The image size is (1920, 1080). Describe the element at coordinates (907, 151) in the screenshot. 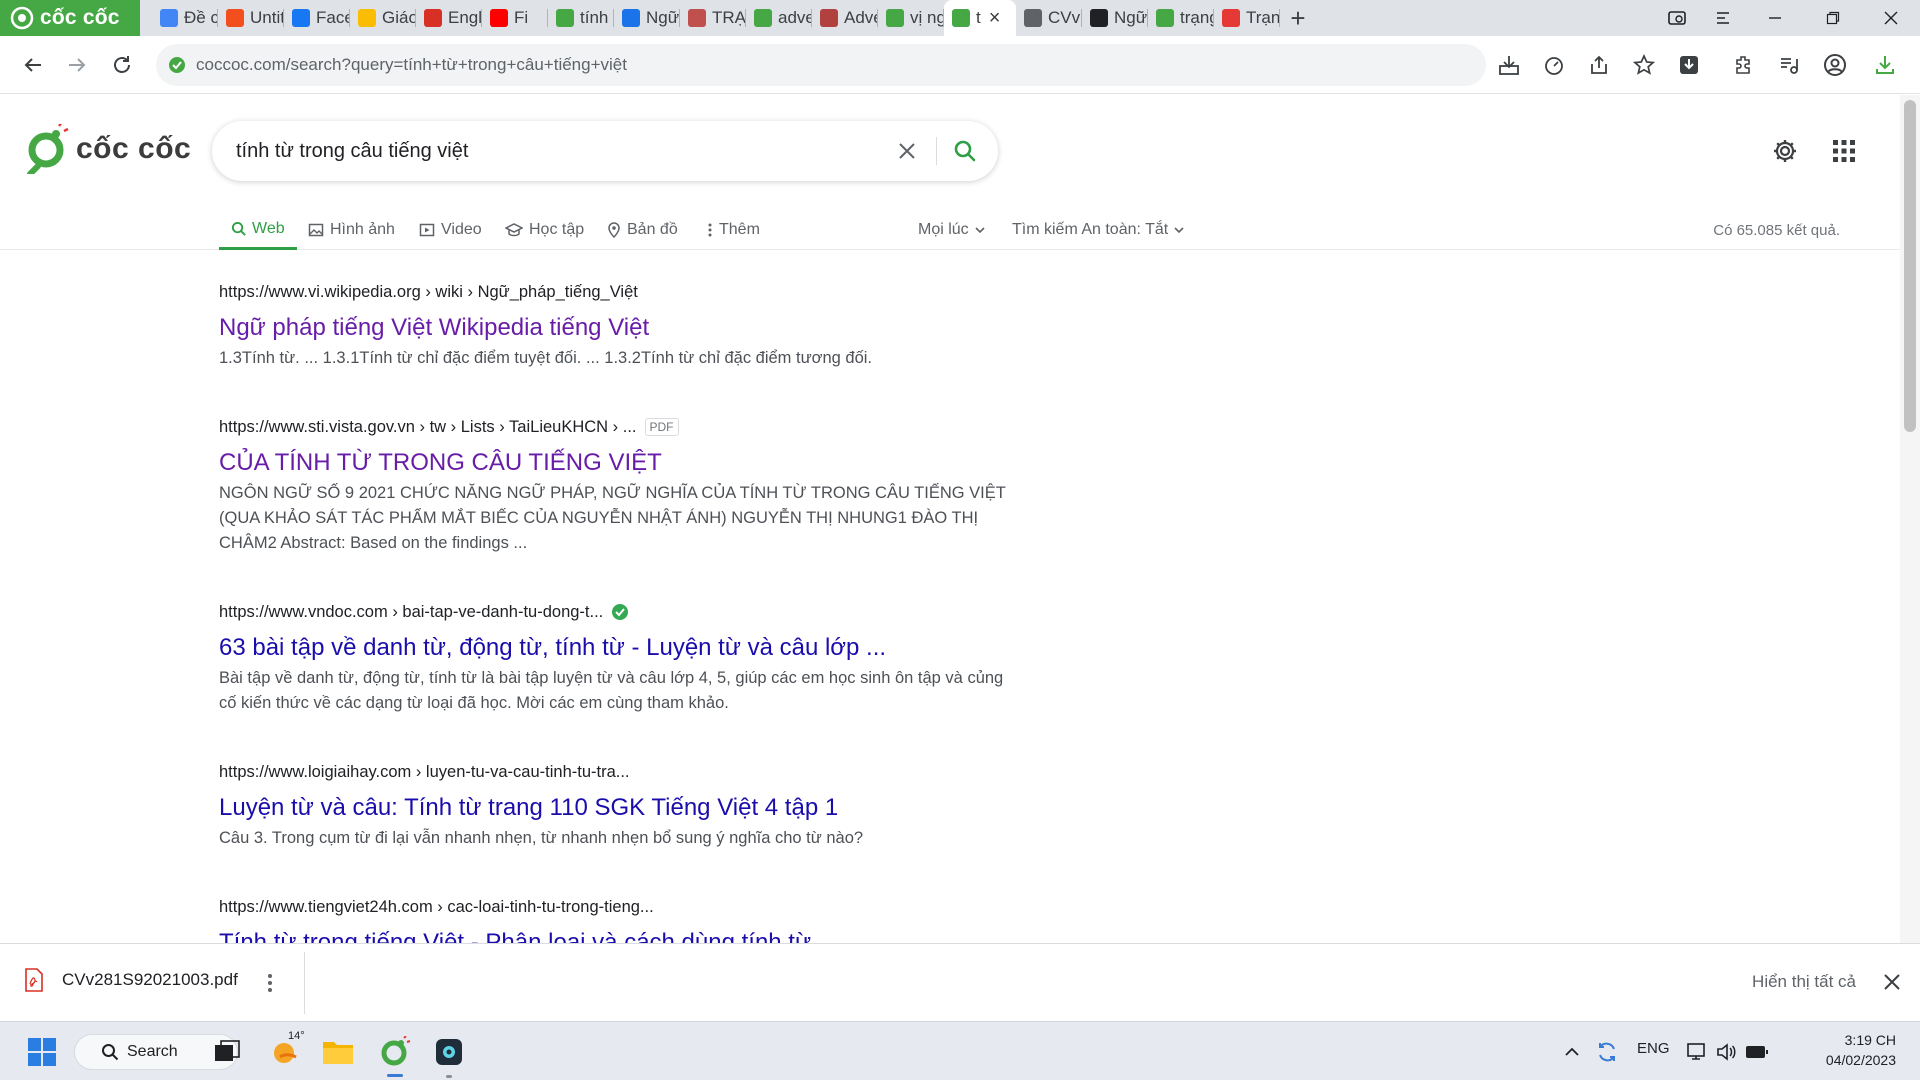

I see `clear-search-button` at that location.